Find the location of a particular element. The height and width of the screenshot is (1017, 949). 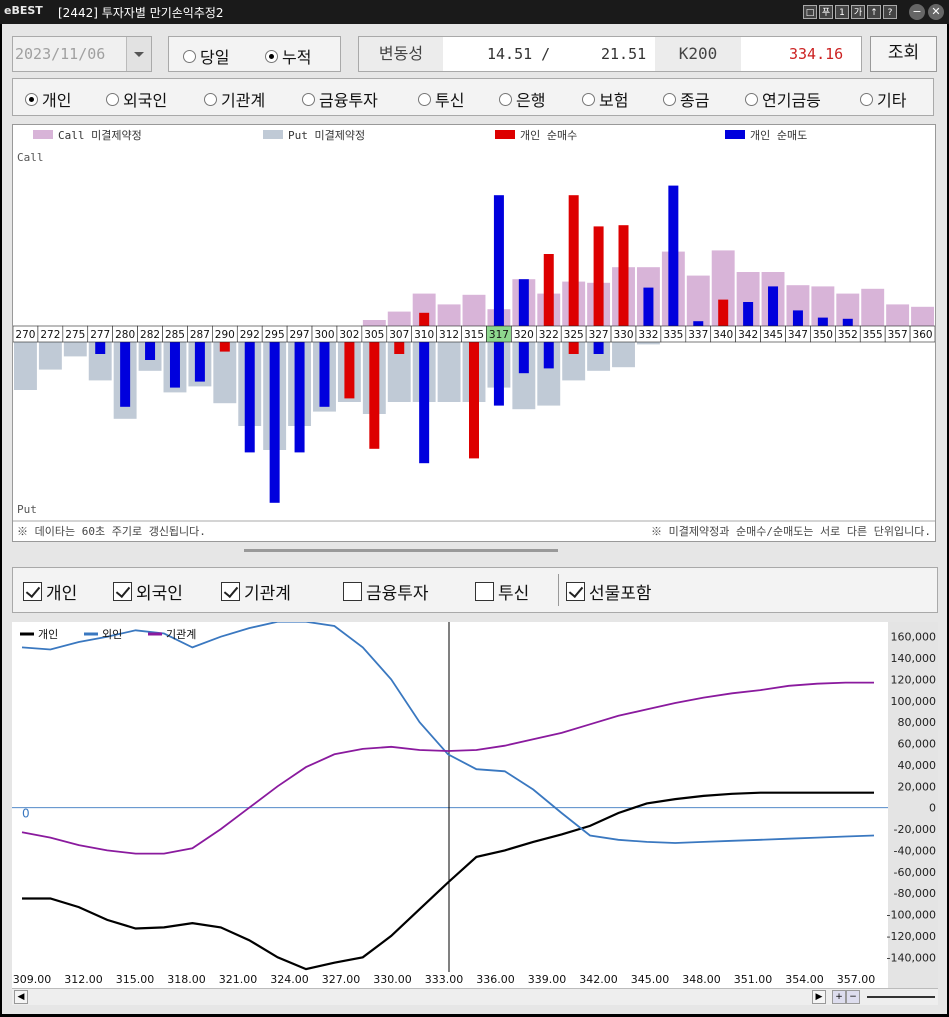

y-tick-label: 80,000 is located at coordinates (917, 722).